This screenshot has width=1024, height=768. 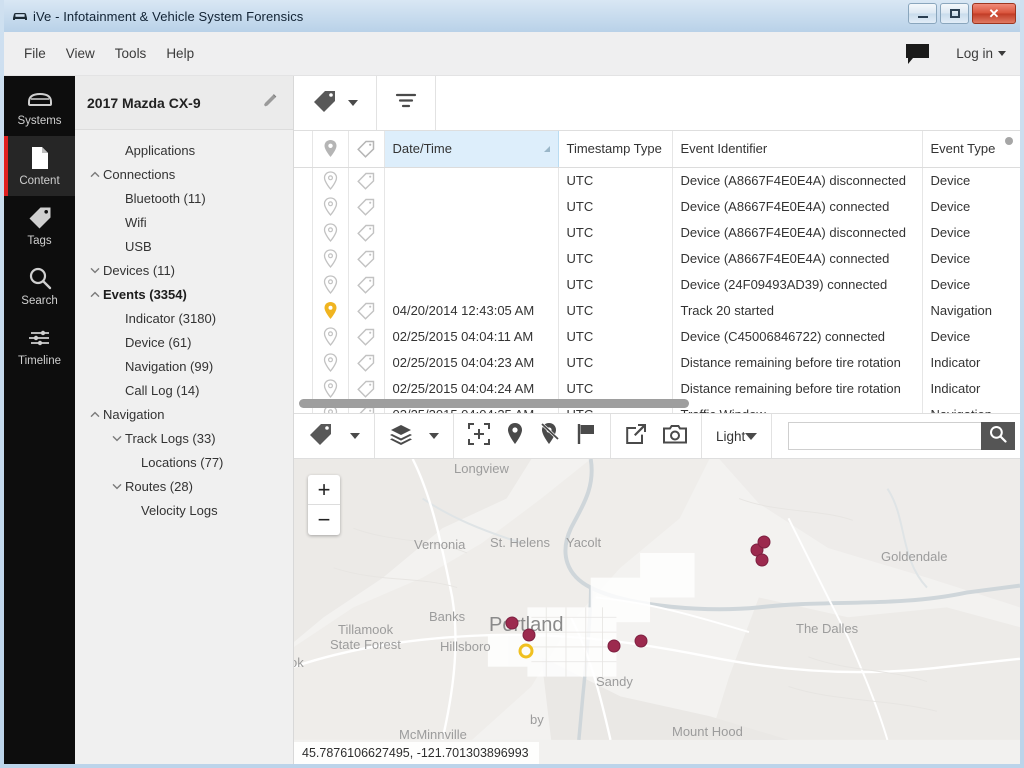 I want to click on map-search-input, so click(x=885, y=436).